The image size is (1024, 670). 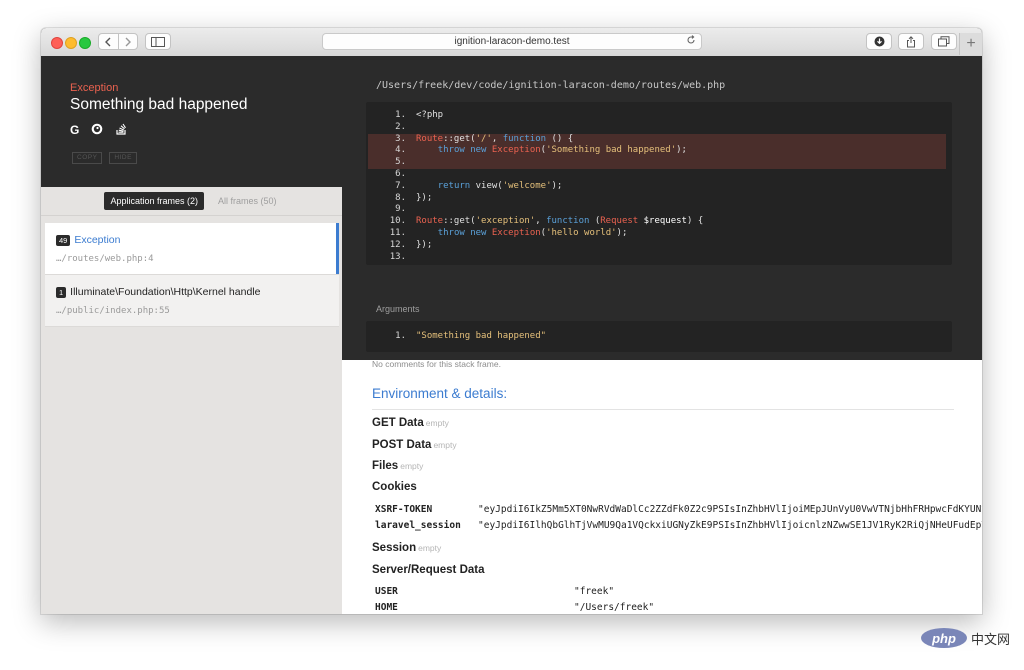 What do you see at coordinates (165, 292) in the screenshot?
I see `frame-class: Illuminate\Foundation\Http\Kernel handle` at bounding box center [165, 292].